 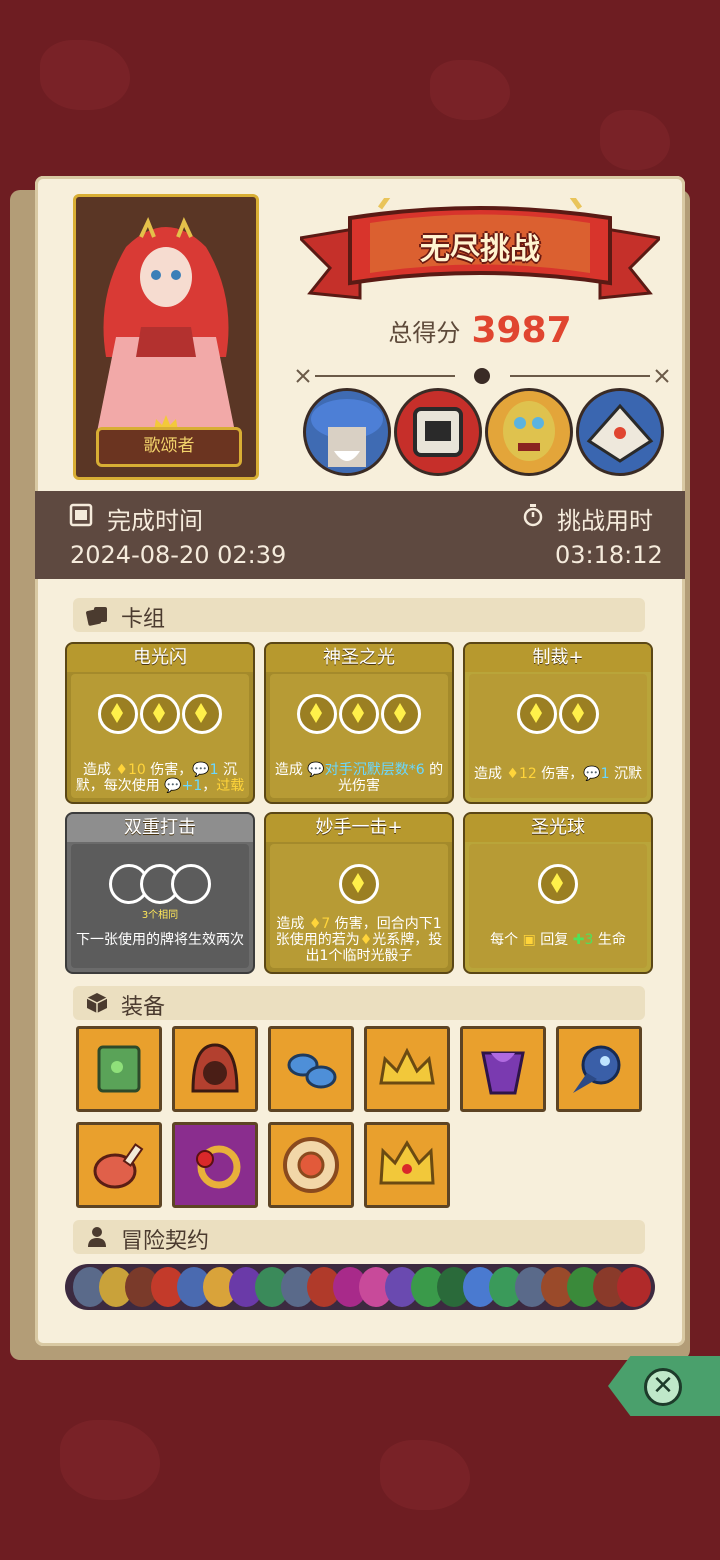 What do you see at coordinates (533, 515) in the screenshot?
I see `stopwatch-icon` at bounding box center [533, 515].